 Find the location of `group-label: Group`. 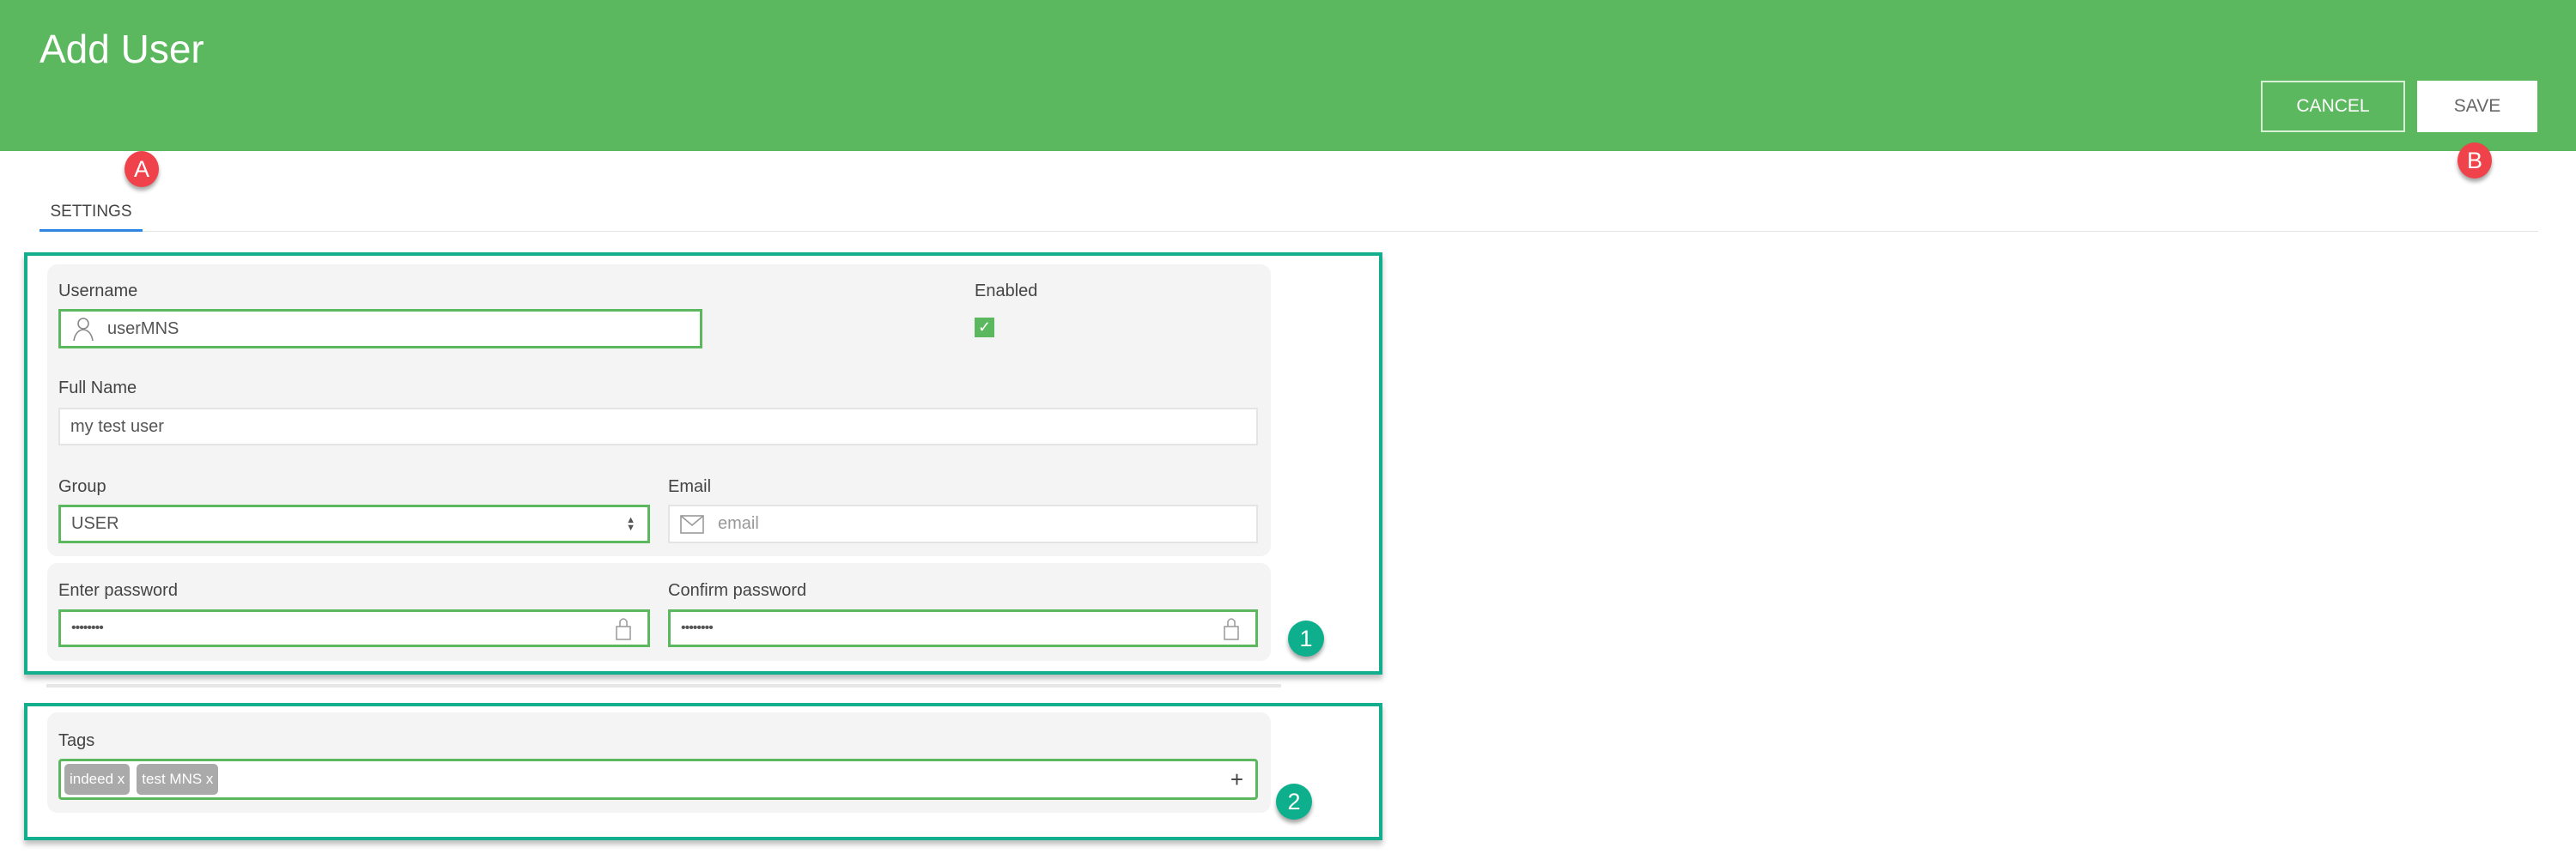

group-label: Group is located at coordinates (82, 486).